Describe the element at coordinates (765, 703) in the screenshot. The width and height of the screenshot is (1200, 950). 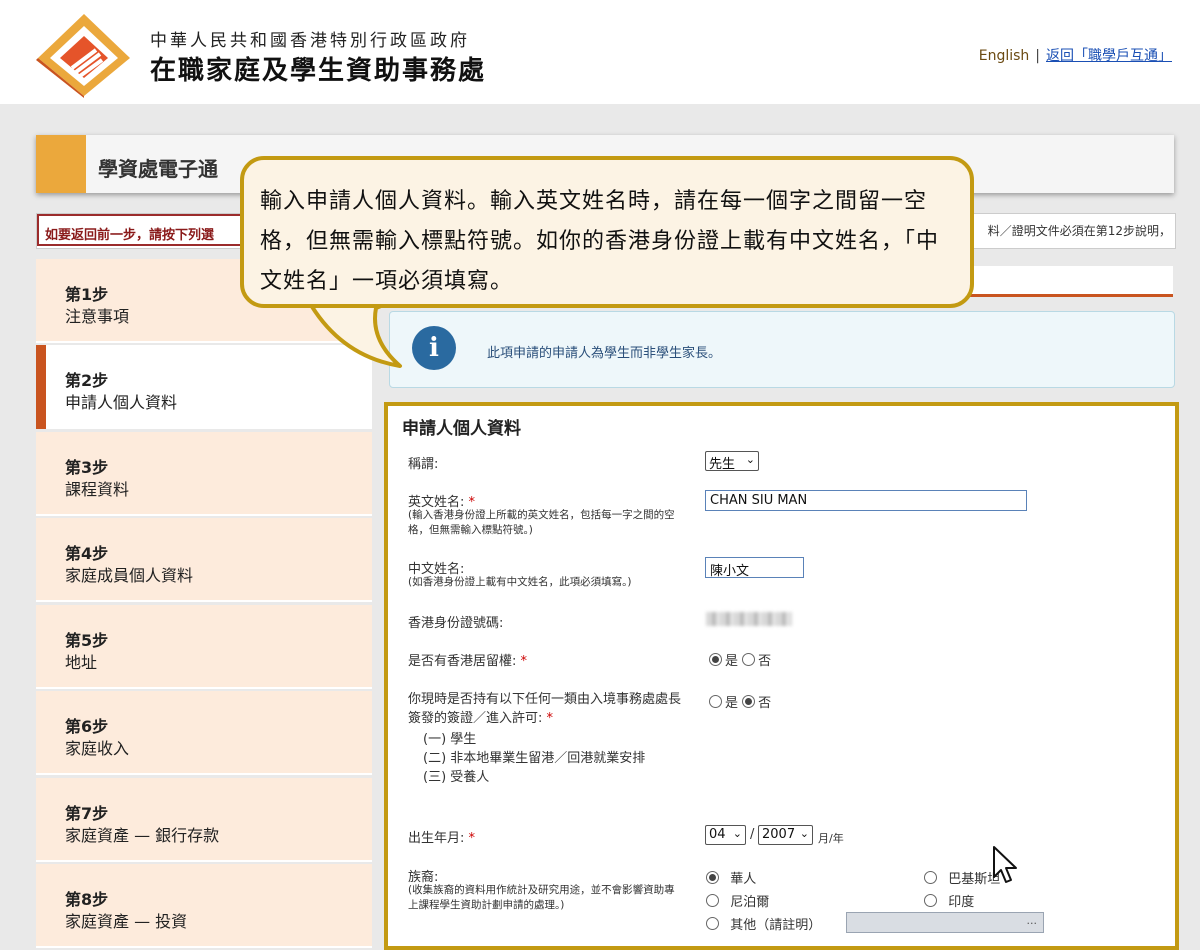
I see `visa-no-label: 否` at that location.